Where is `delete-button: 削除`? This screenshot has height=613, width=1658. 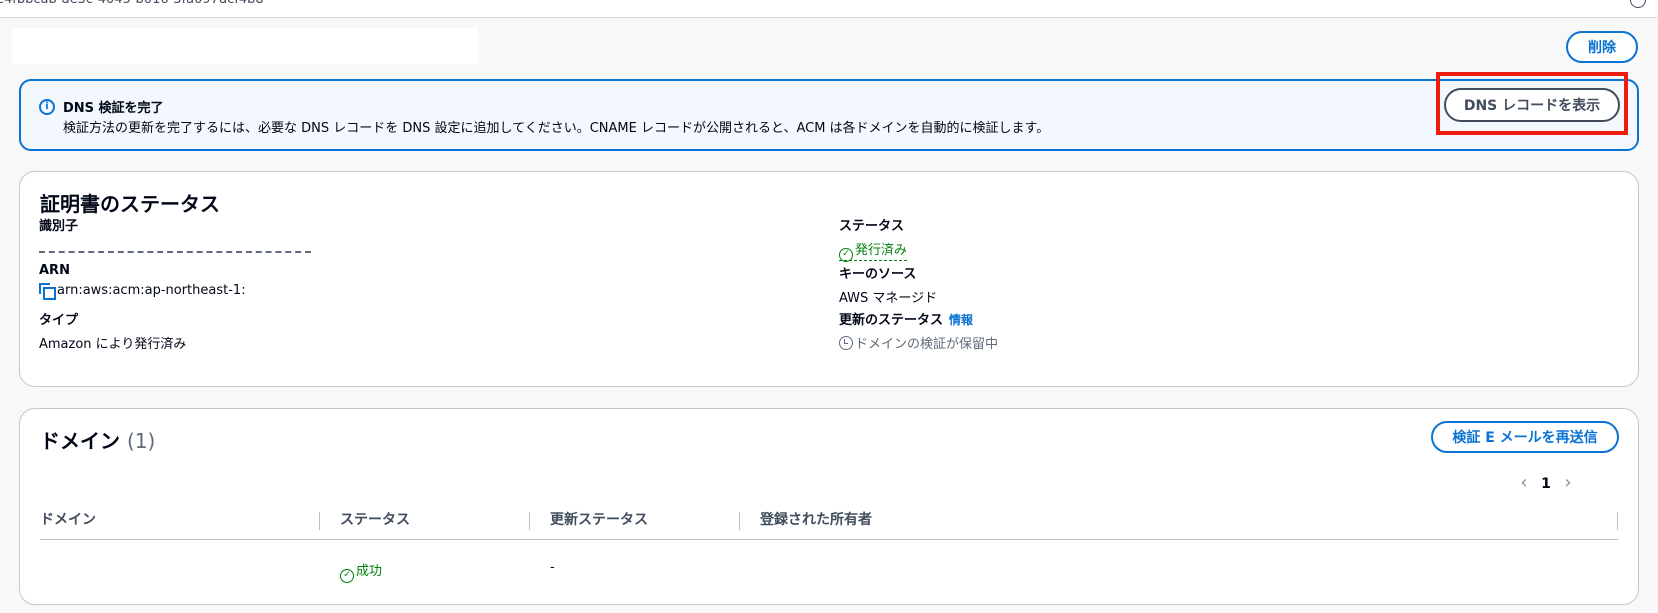
delete-button: 削除 is located at coordinates (1602, 47).